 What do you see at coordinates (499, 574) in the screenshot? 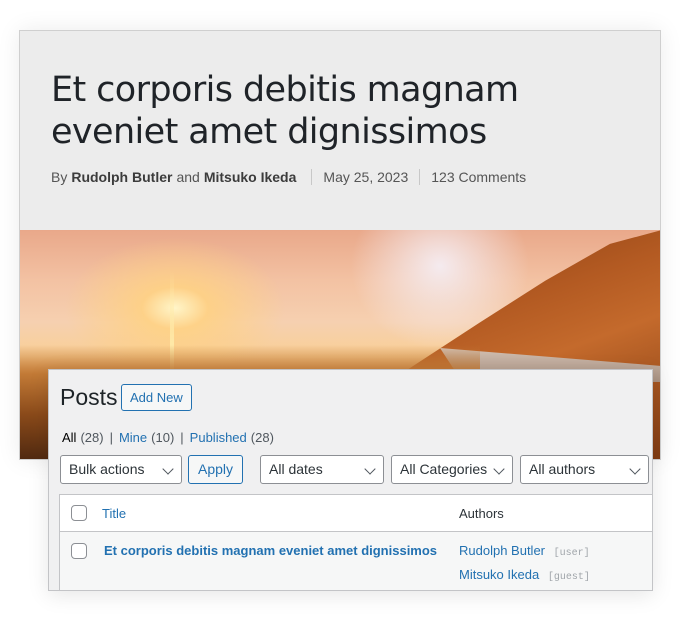
I see `author-link: Mitsuko Ikeda` at bounding box center [499, 574].